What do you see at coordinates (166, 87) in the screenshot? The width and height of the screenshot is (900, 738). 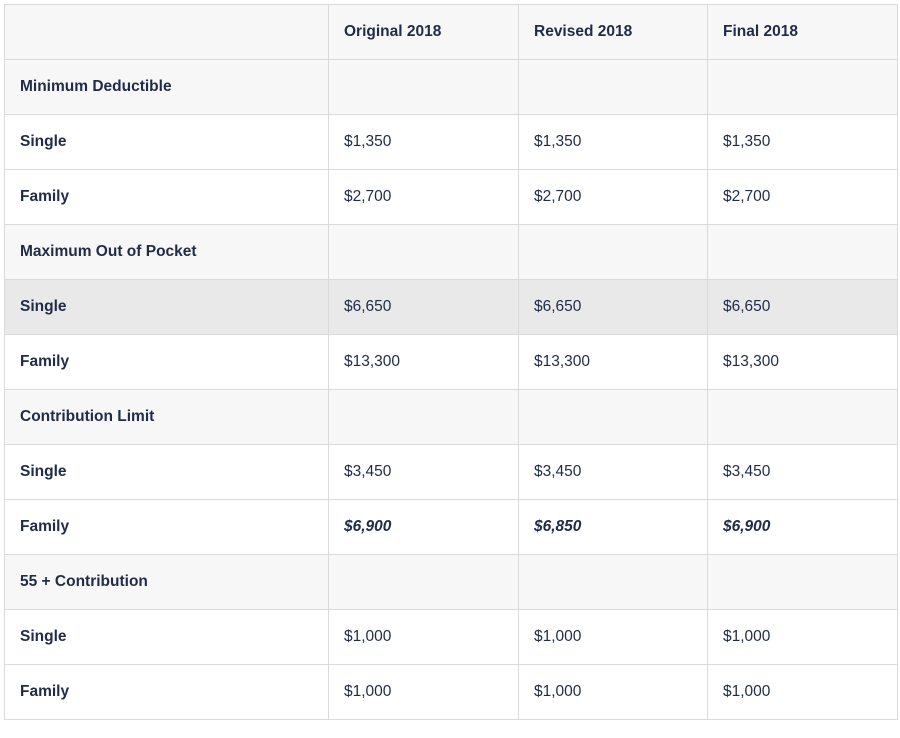 I see `row-label: Minimum Deductible` at bounding box center [166, 87].